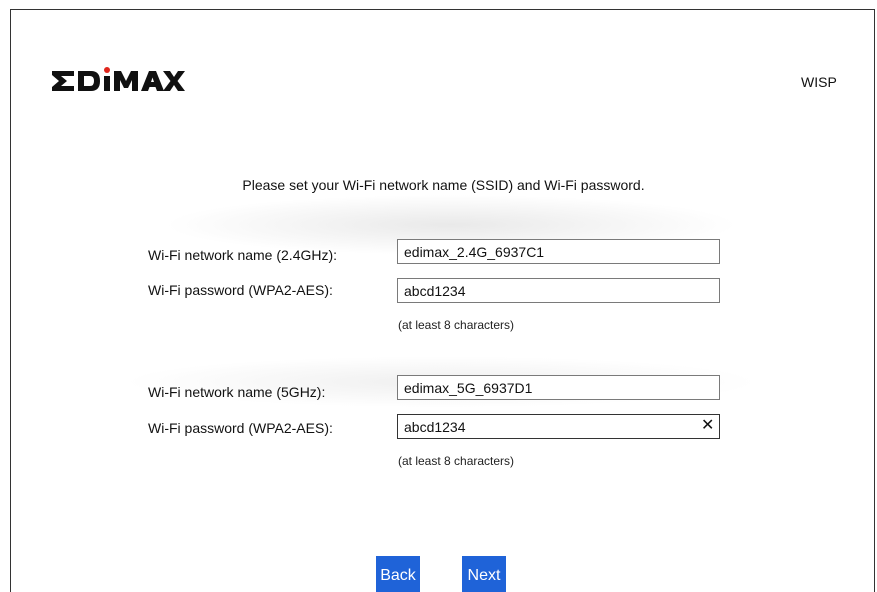 This screenshot has height=592, width=877. Describe the element at coordinates (484, 574) in the screenshot. I see `next-button: Next` at that location.